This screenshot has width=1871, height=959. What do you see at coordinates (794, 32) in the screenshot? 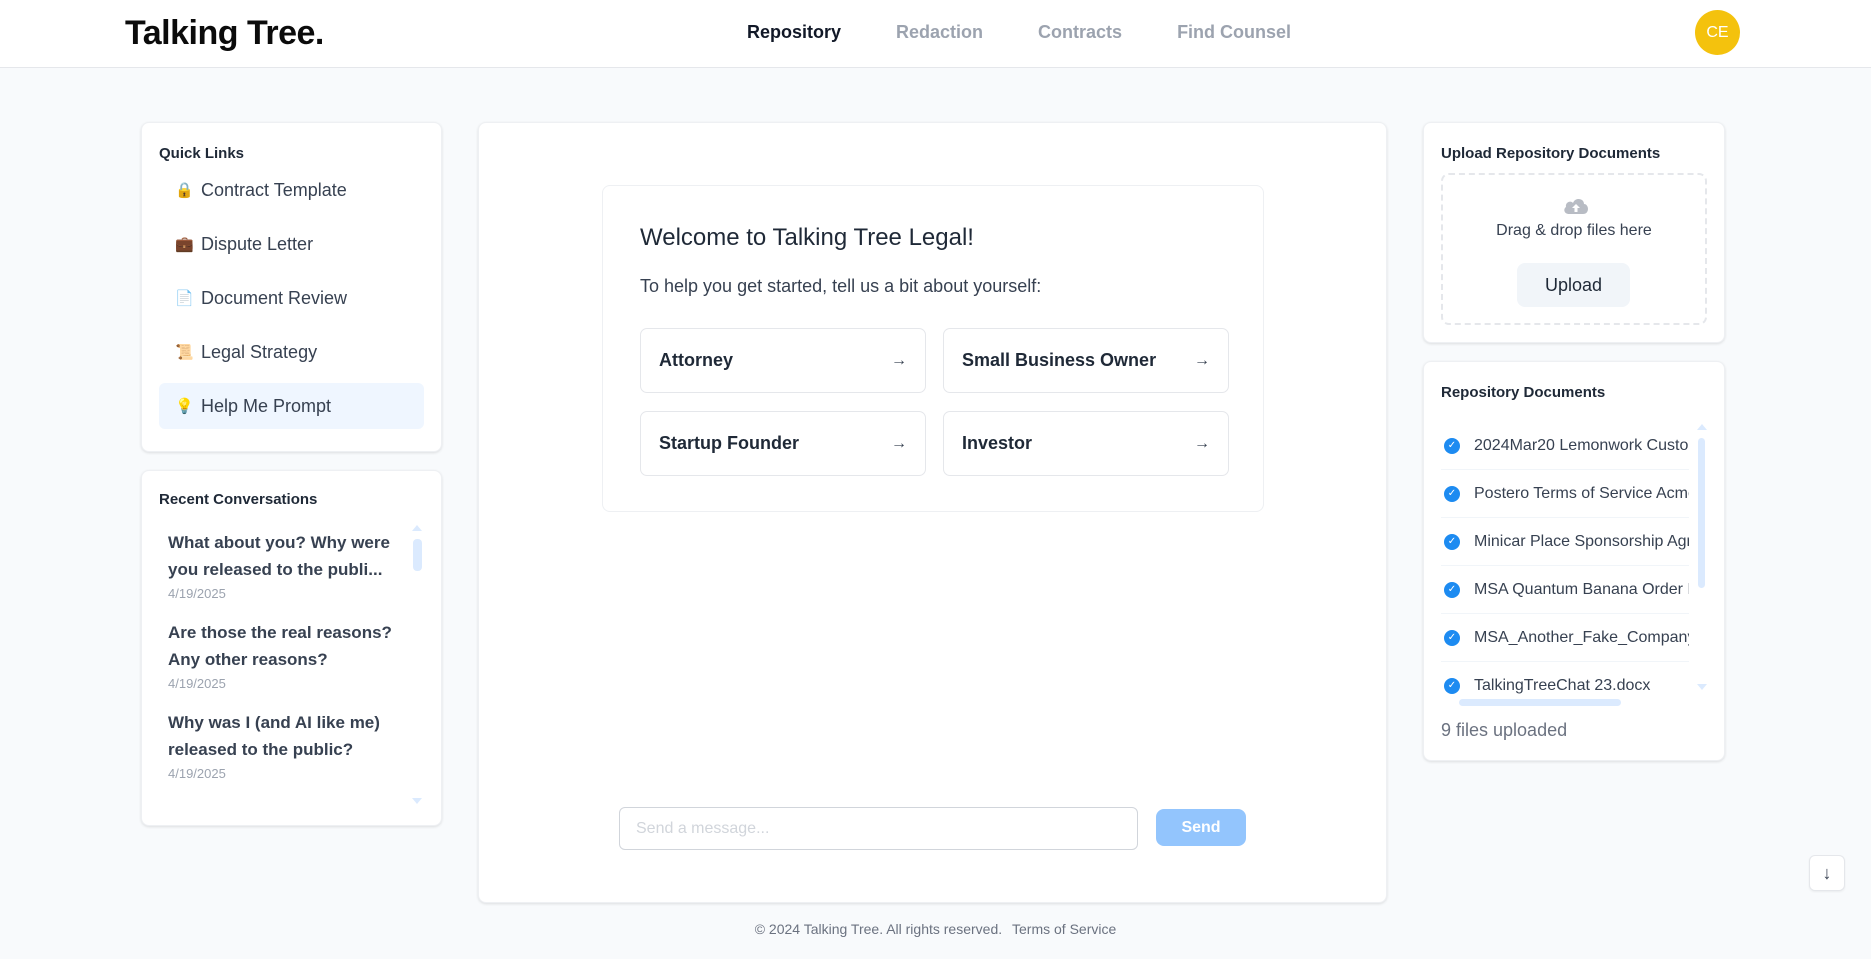
I see `nav-repository: Repository` at bounding box center [794, 32].